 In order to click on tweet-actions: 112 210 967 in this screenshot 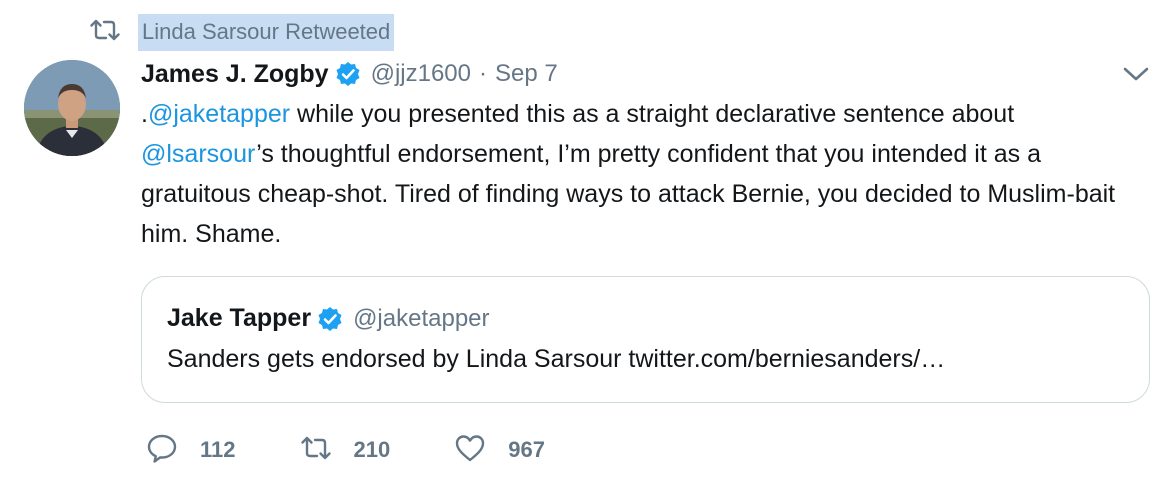, I will do `click(377, 450)`.